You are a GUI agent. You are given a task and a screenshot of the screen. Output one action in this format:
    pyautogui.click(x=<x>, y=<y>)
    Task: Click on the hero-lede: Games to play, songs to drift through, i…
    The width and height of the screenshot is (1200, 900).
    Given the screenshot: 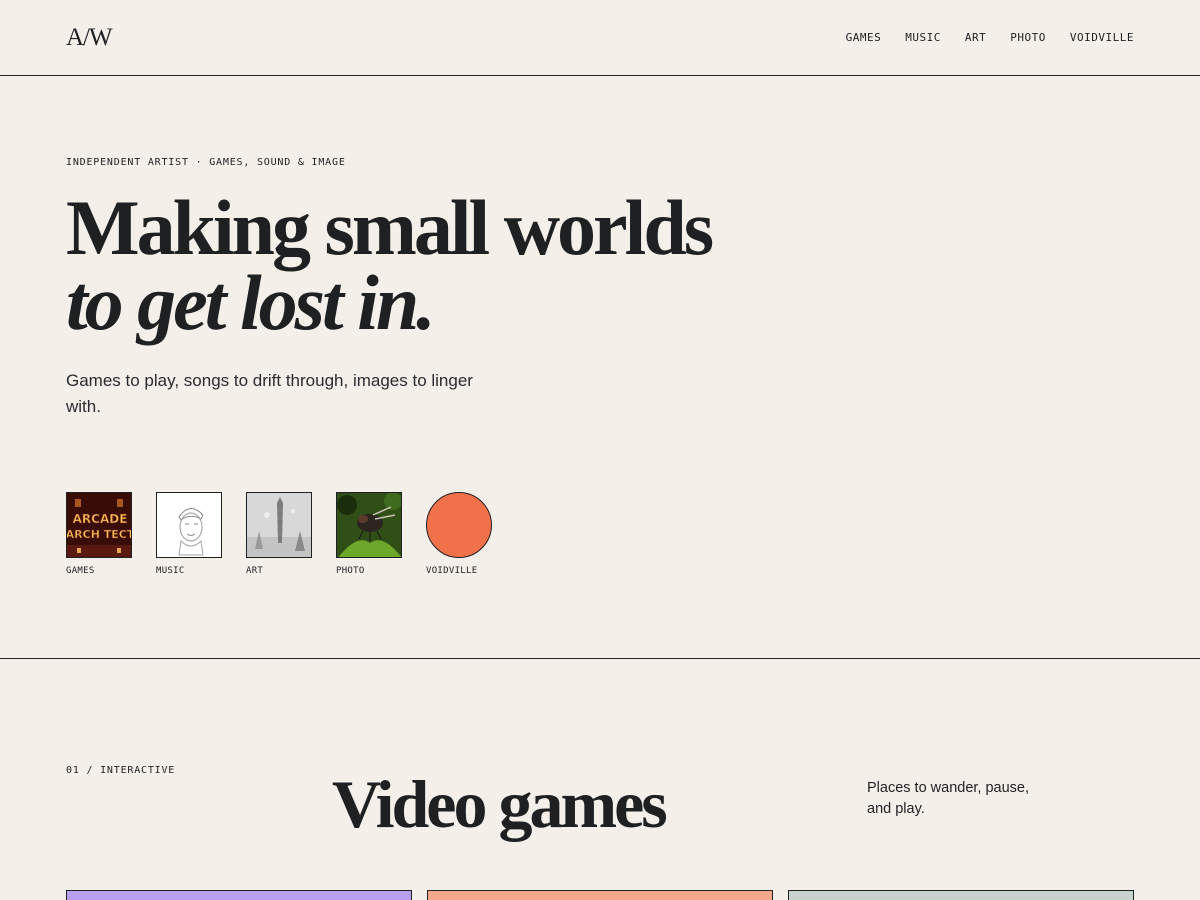 What is the action you would take?
    pyautogui.click(x=269, y=393)
    